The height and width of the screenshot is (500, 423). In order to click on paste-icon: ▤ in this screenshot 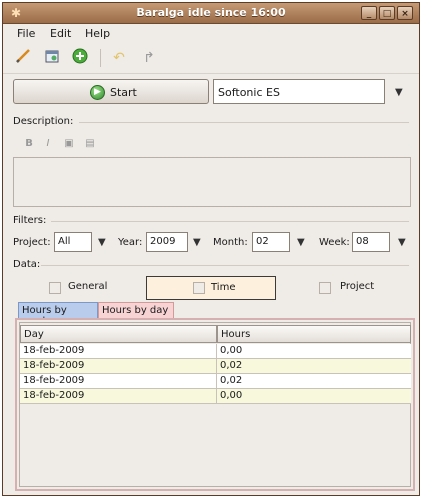, I will do `click(90, 144)`.